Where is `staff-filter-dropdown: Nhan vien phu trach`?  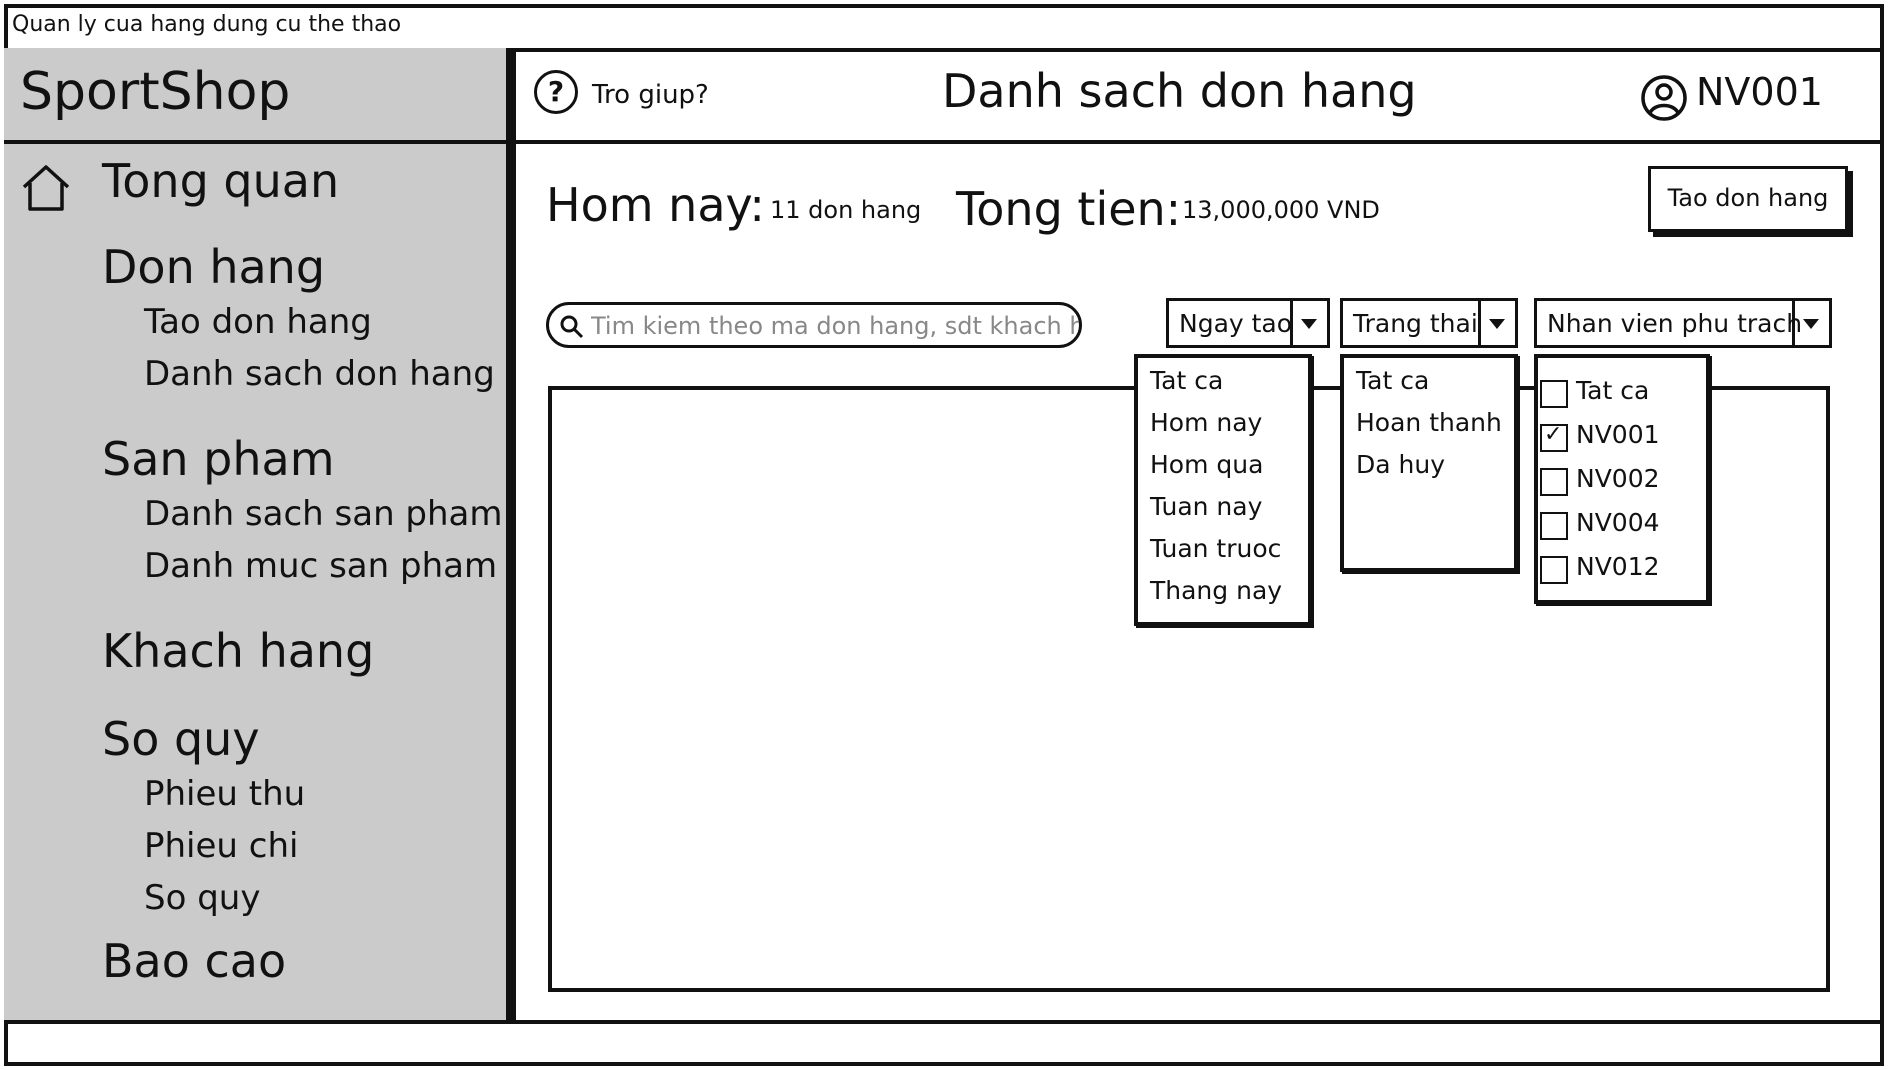
staff-filter-dropdown: Nhan vien phu trach is located at coordinates (1683, 323).